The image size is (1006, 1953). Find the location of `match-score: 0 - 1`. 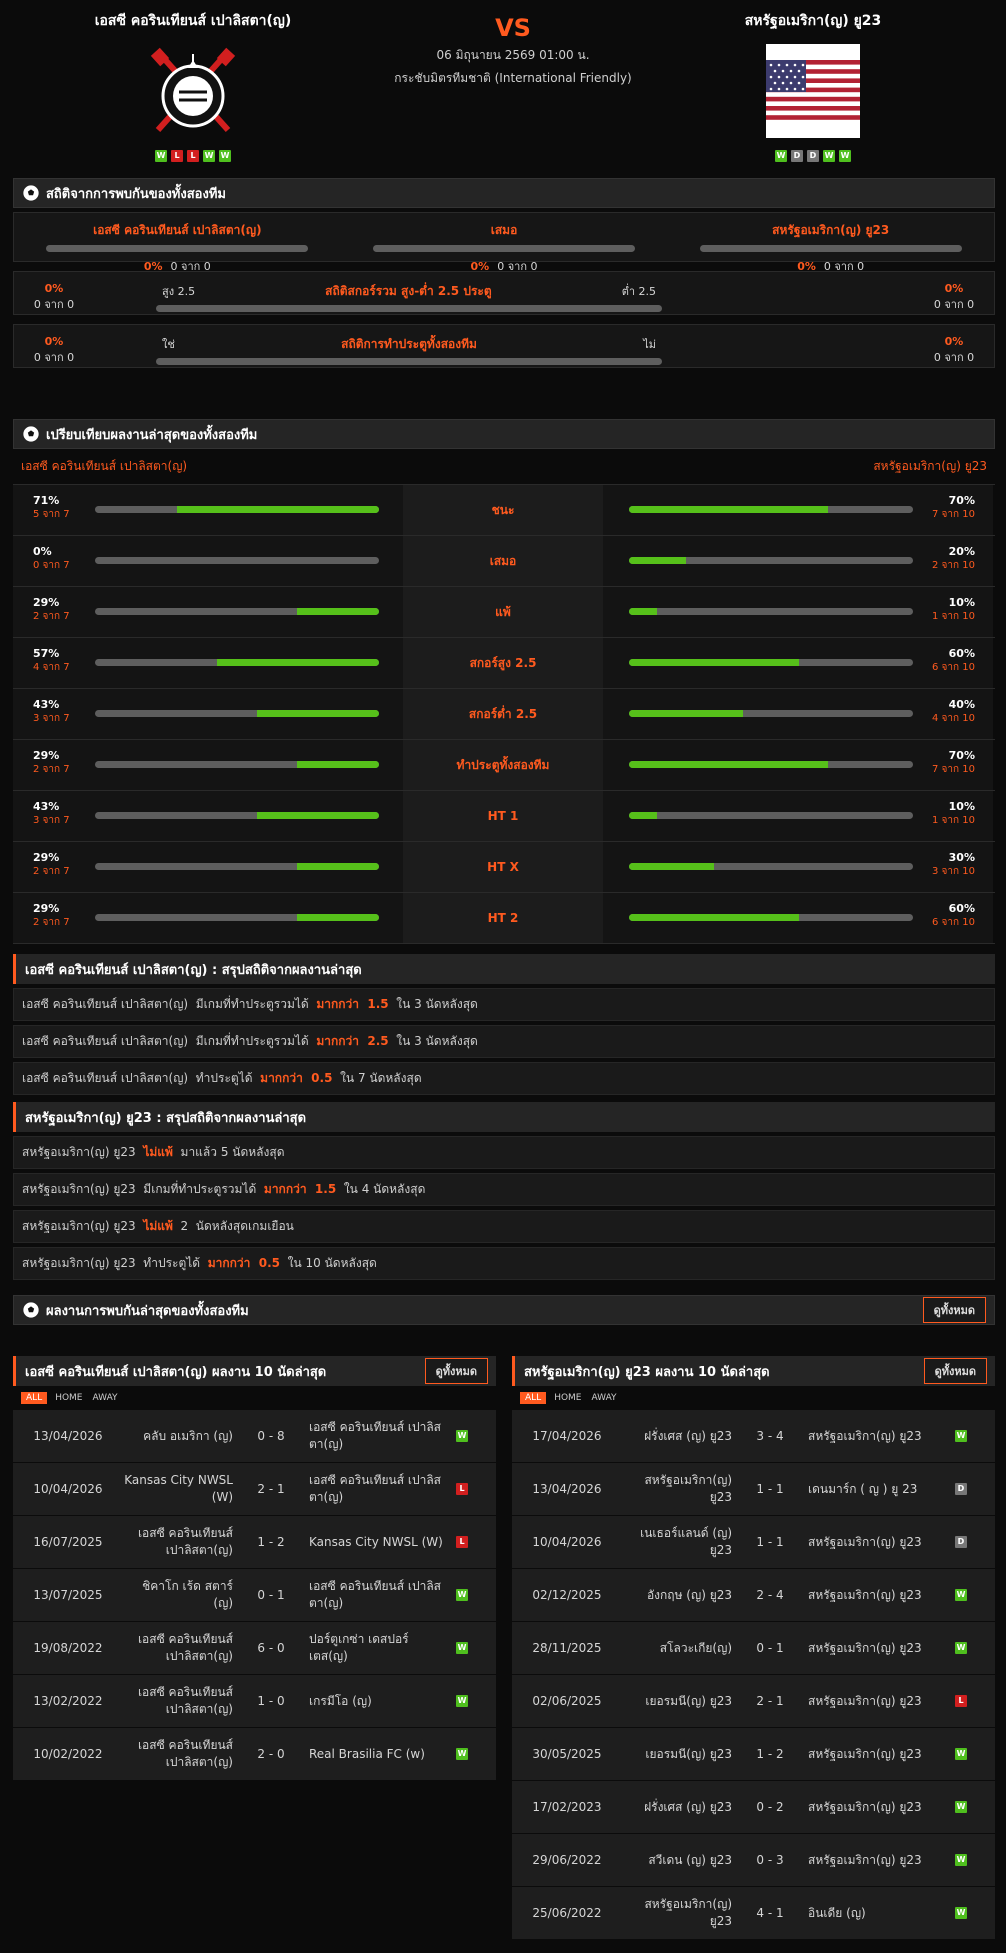

match-score: 0 - 1 is located at coordinates (770, 1648).